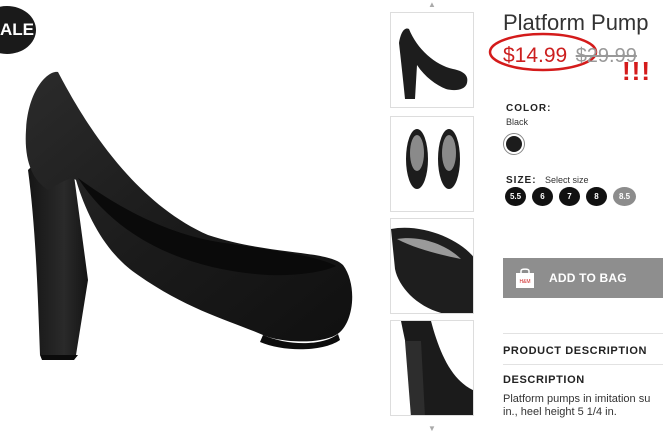  I want to click on sale-badge-label: ALE, so click(17, 29).